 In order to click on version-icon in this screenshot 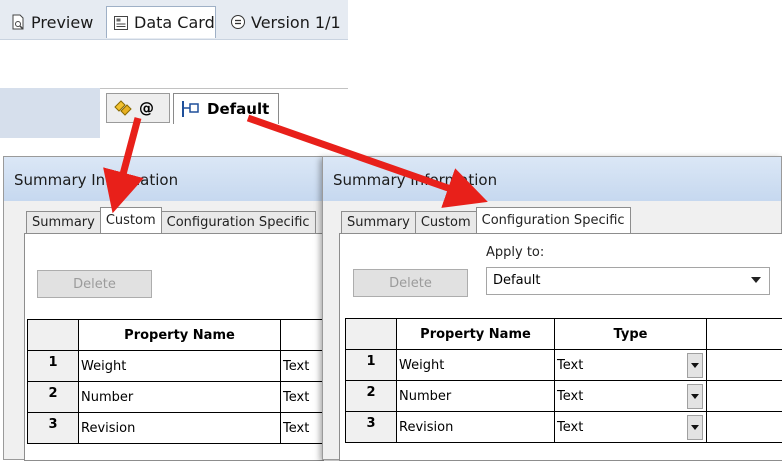, I will do `click(238, 22)`.